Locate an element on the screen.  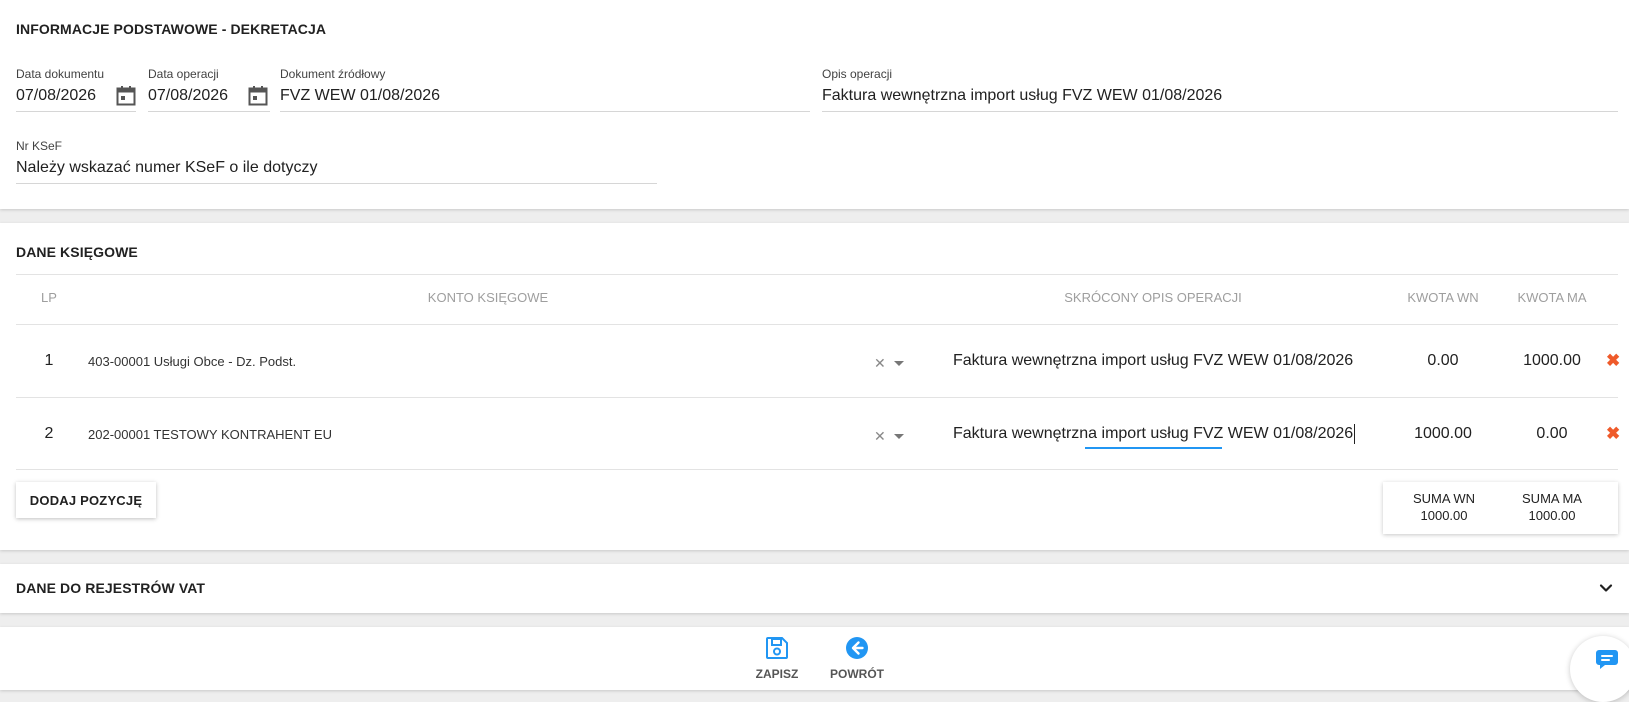
save-label: ZAPISZ is located at coordinates (777, 674).